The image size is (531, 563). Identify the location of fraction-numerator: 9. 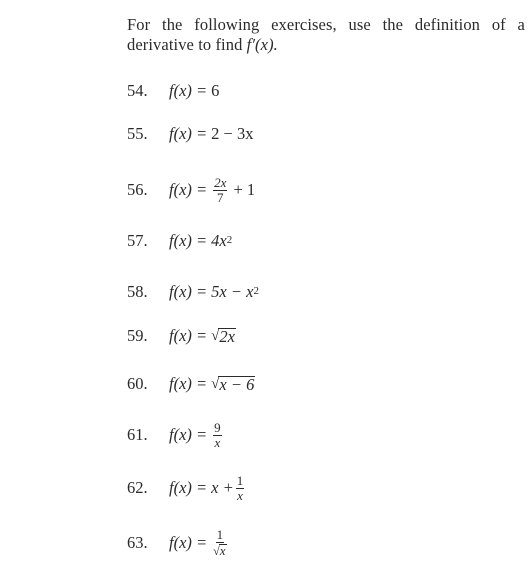
(217, 427).